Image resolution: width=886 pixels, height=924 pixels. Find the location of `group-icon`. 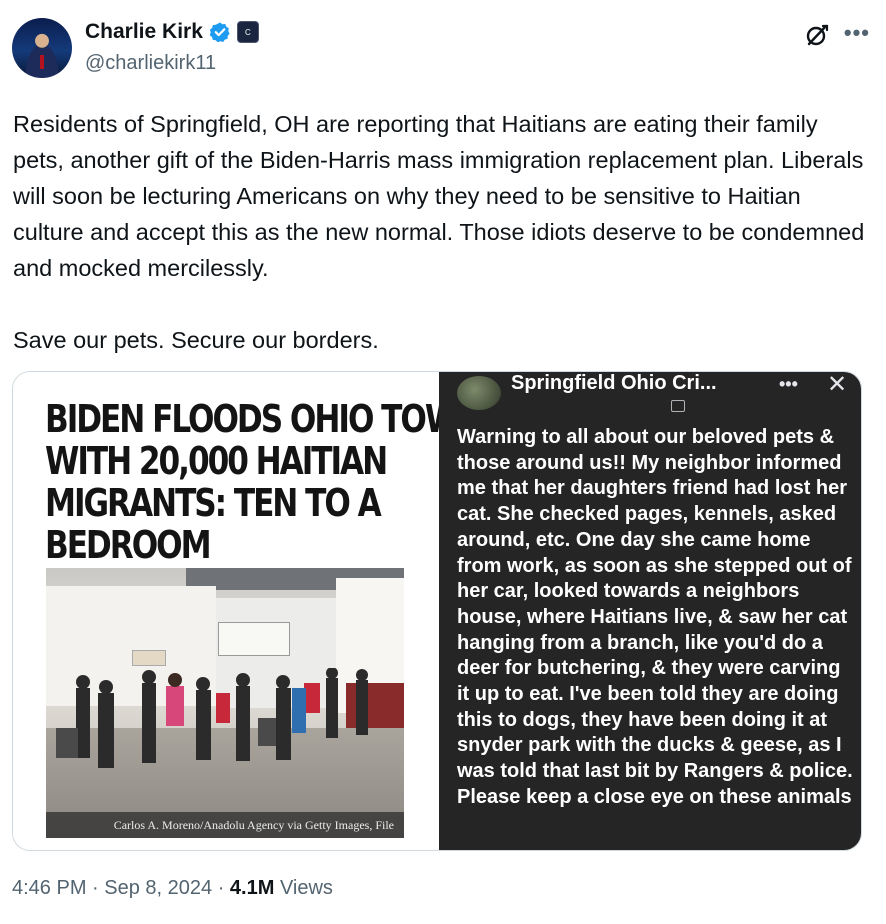

group-icon is located at coordinates (678, 406).